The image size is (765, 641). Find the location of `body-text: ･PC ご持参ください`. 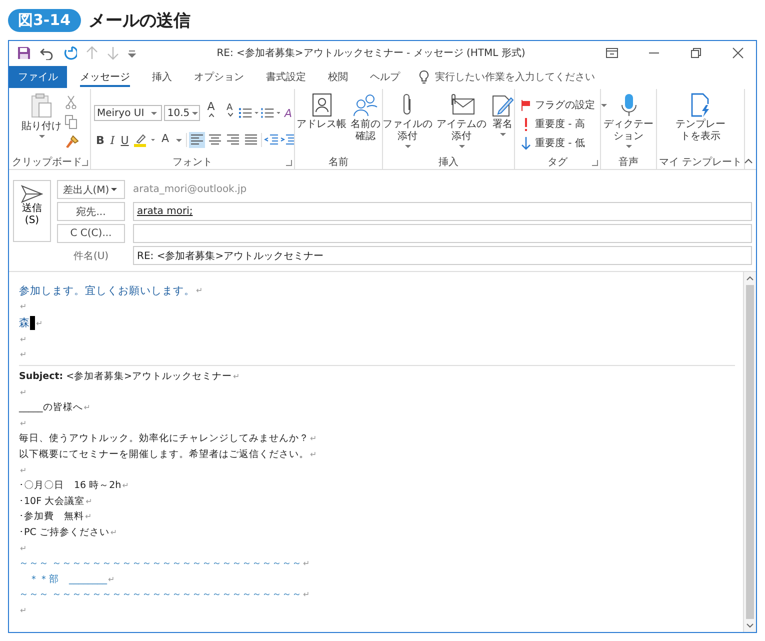

body-text: ･PC ご持参ください is located at coordinates (64, 533).